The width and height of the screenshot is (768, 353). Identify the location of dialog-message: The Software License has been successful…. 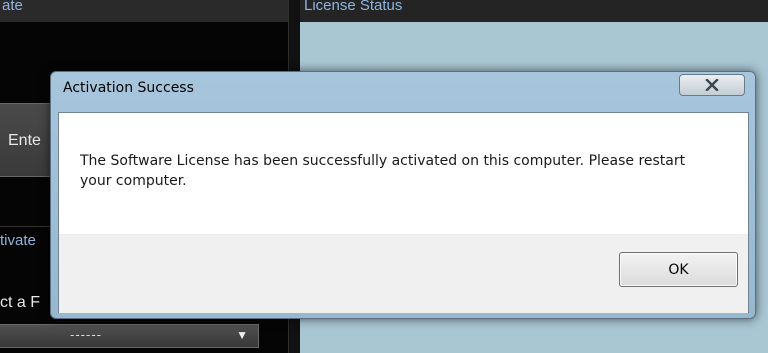
(383, 171).